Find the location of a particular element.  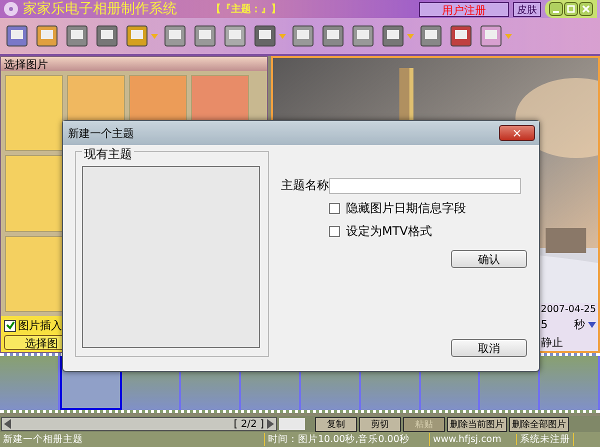

right-arrow-icon is located at coordinates (270, 424).